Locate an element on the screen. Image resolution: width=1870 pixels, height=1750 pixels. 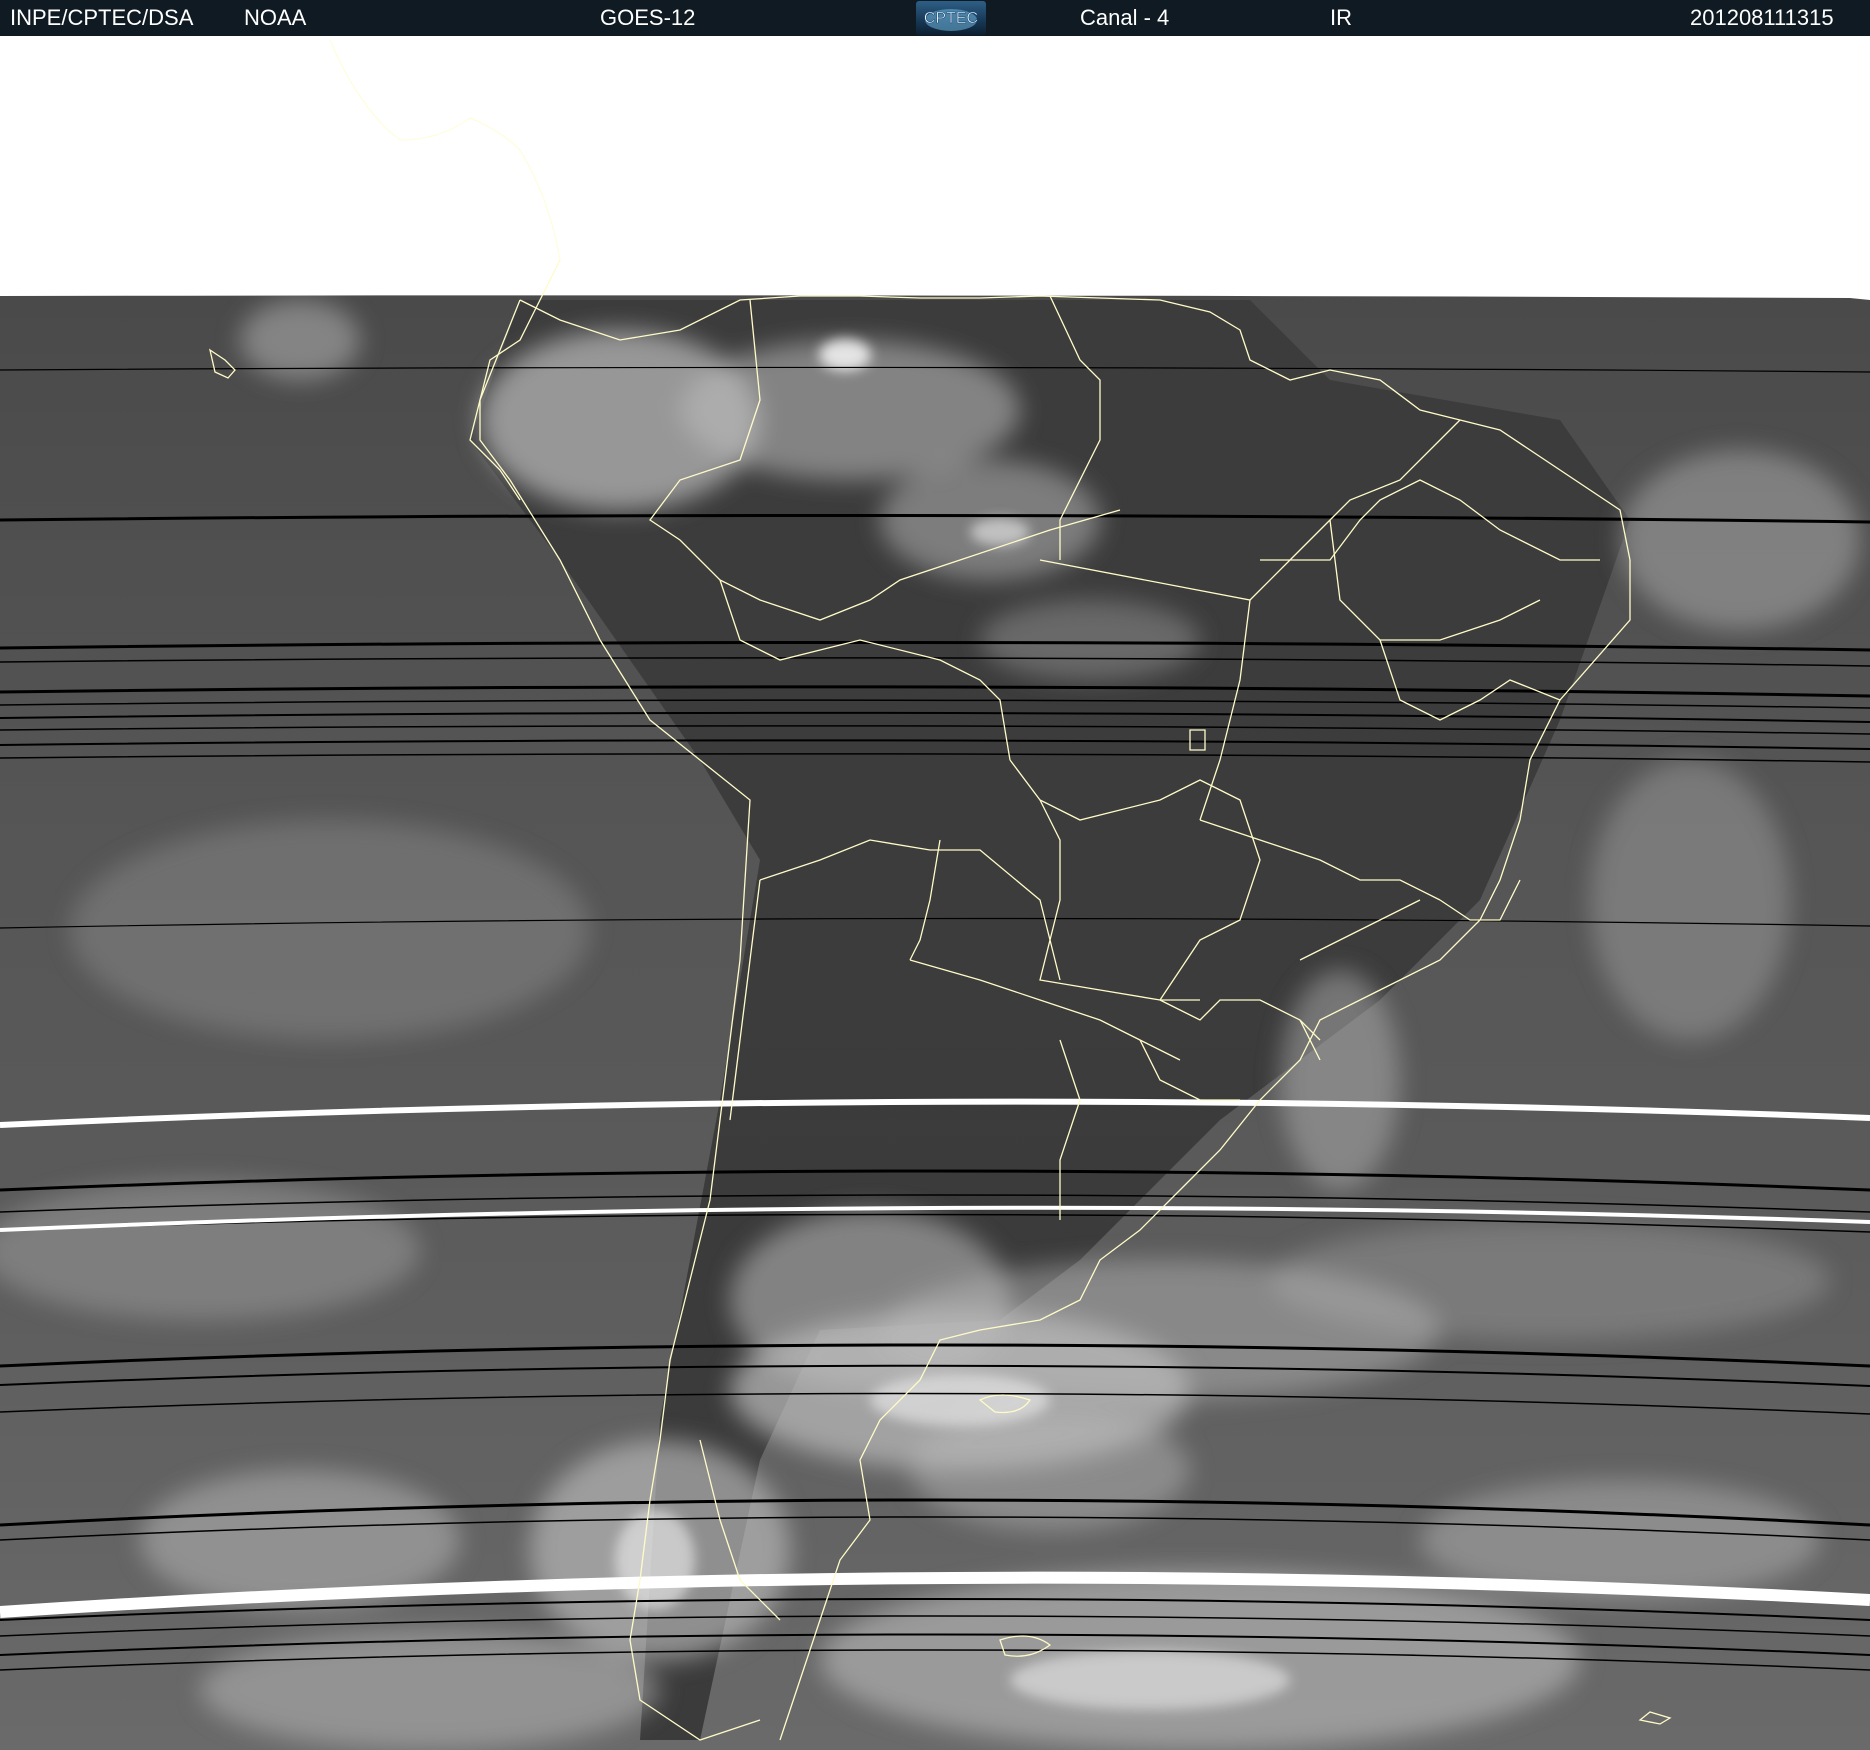
cptec-logo: CPTEC is located at coordinates (951, 18).